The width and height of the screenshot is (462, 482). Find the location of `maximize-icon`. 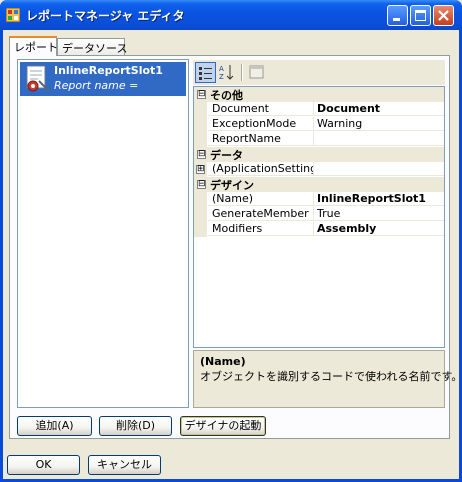

maximize-icon is located at coordinates (420, 15).